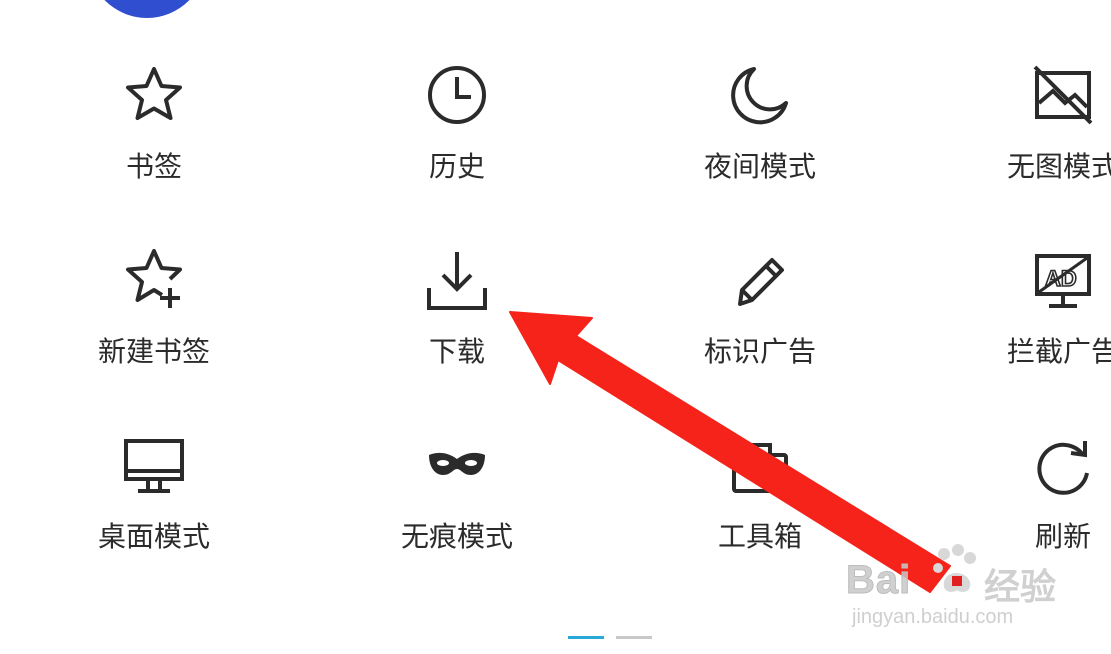 This screenshot has height=654, width=1111. I want to click on menu-item-new-bookmark: 新建书签, so click(154, 330).